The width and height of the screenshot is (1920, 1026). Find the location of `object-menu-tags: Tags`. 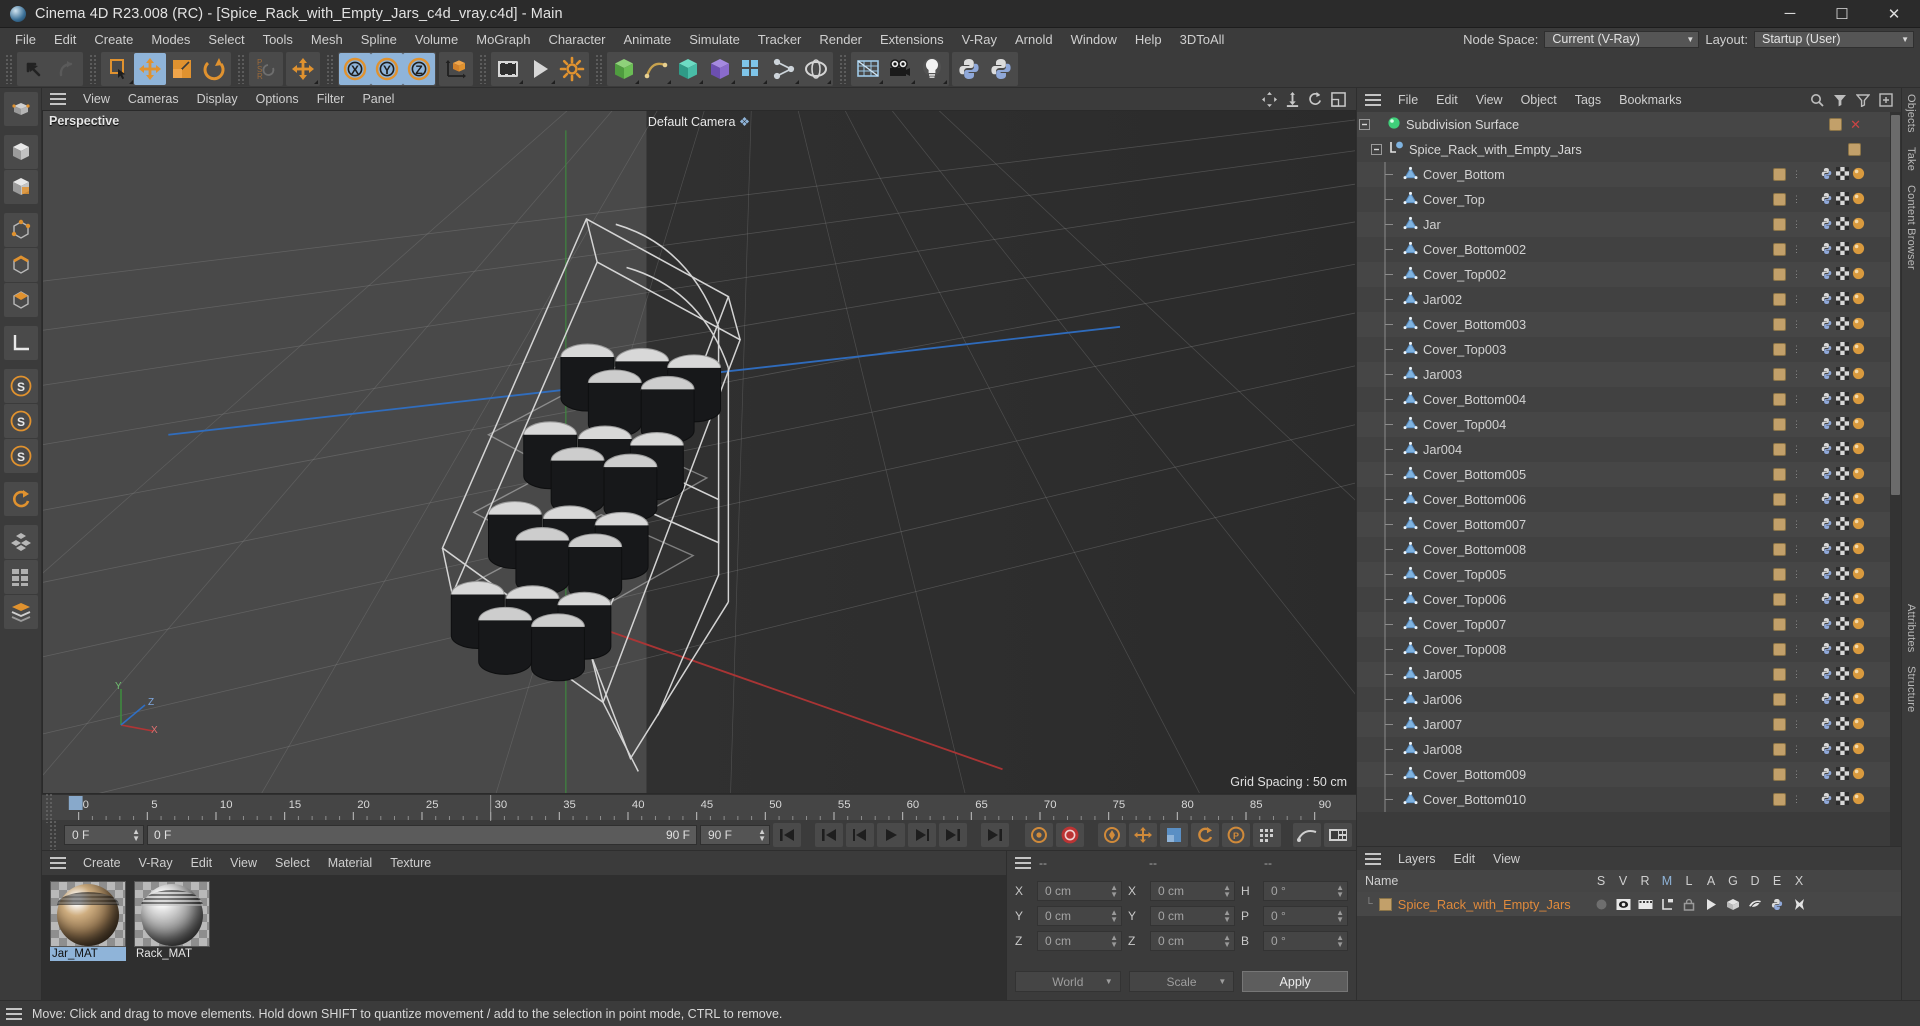

object-menu-tags: Tags is located at coordinates (1588, 100).